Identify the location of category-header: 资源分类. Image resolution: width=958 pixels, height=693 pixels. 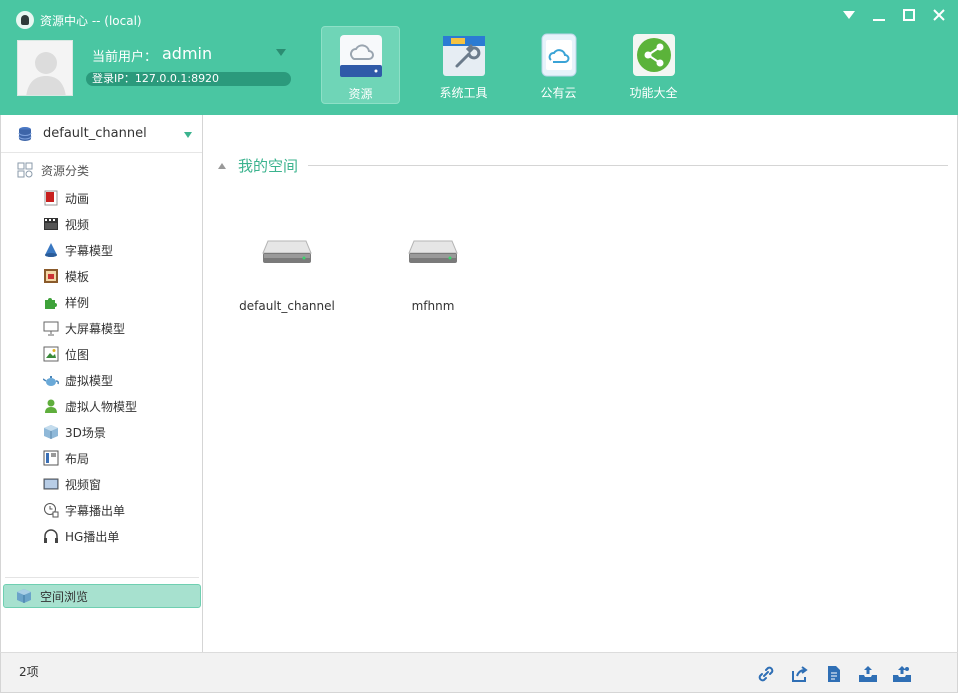
(101, 170).